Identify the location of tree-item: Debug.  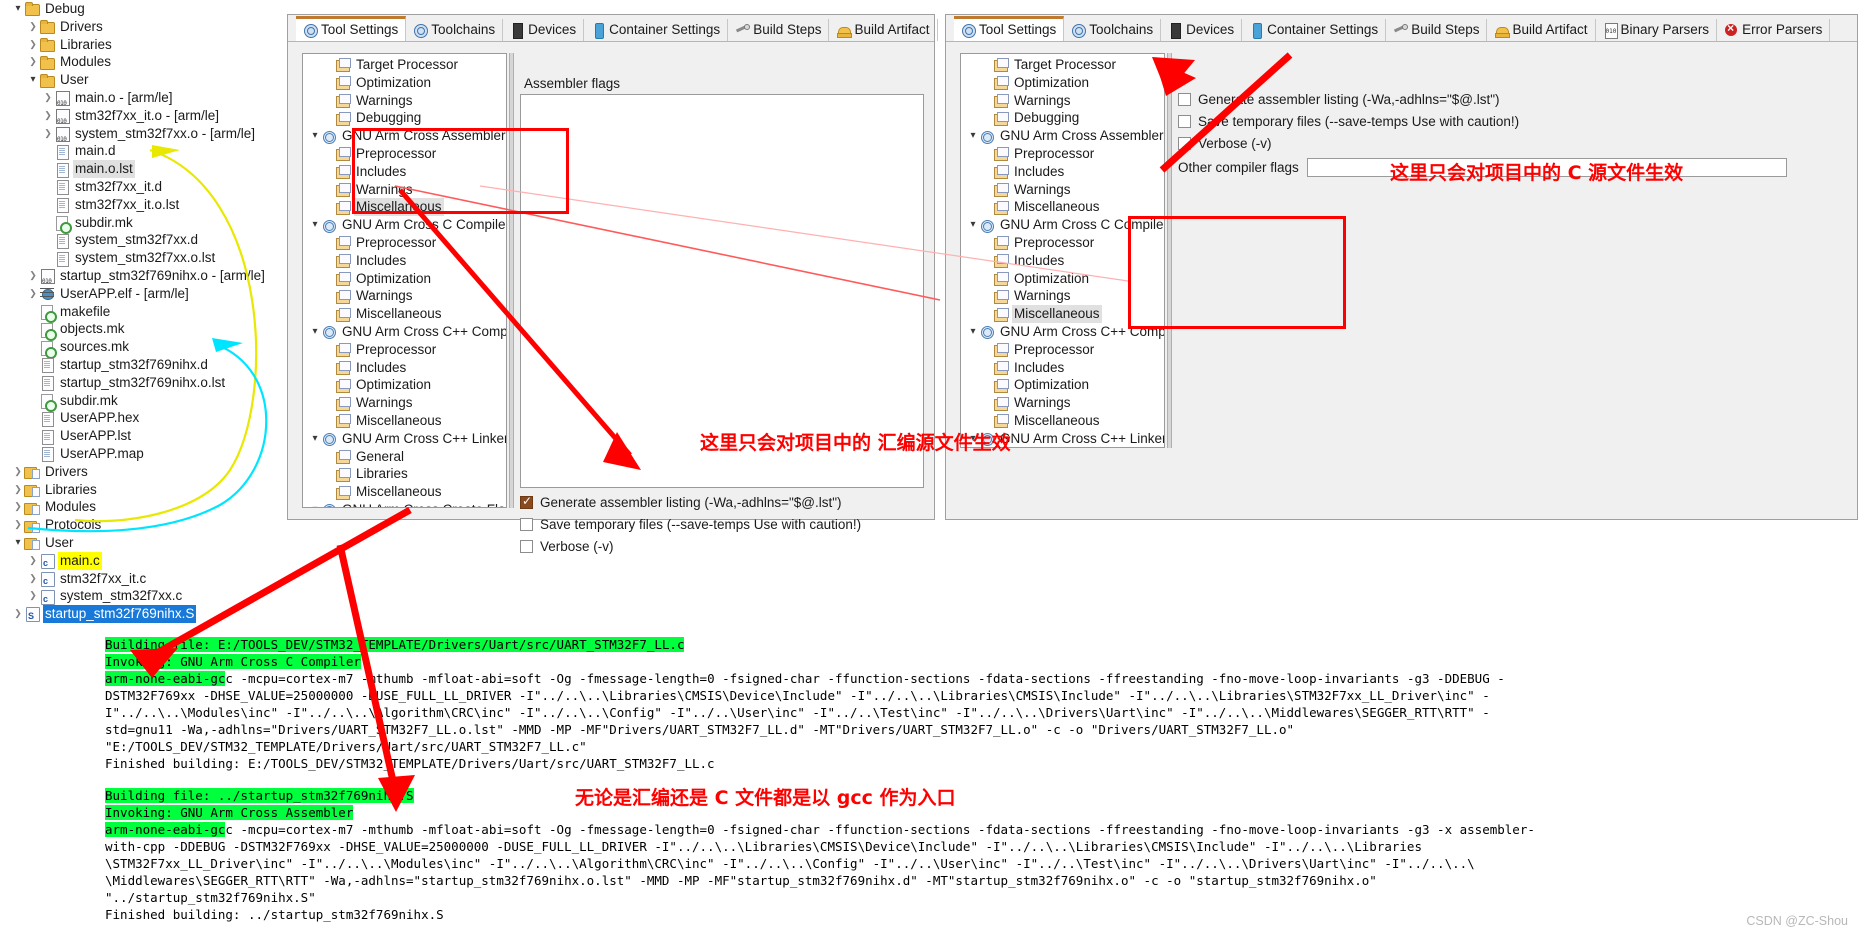
(142, 9).